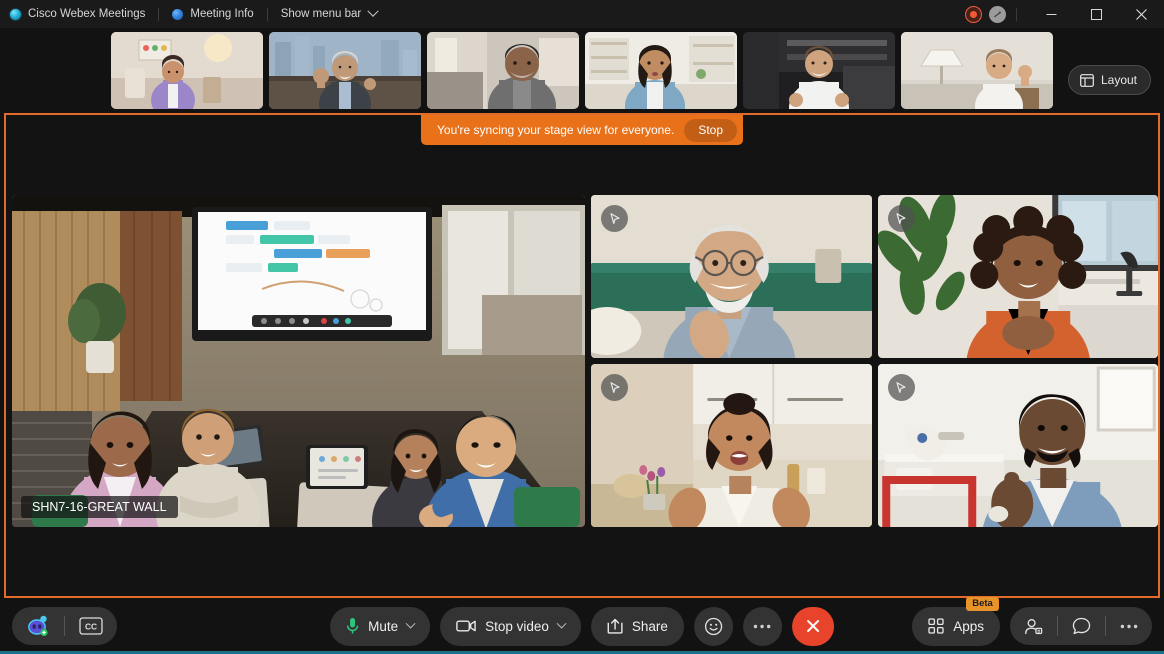  Describe the element at coordinates (1118, 80) in the screenshot. I see `layout-label: Layout` at that location.